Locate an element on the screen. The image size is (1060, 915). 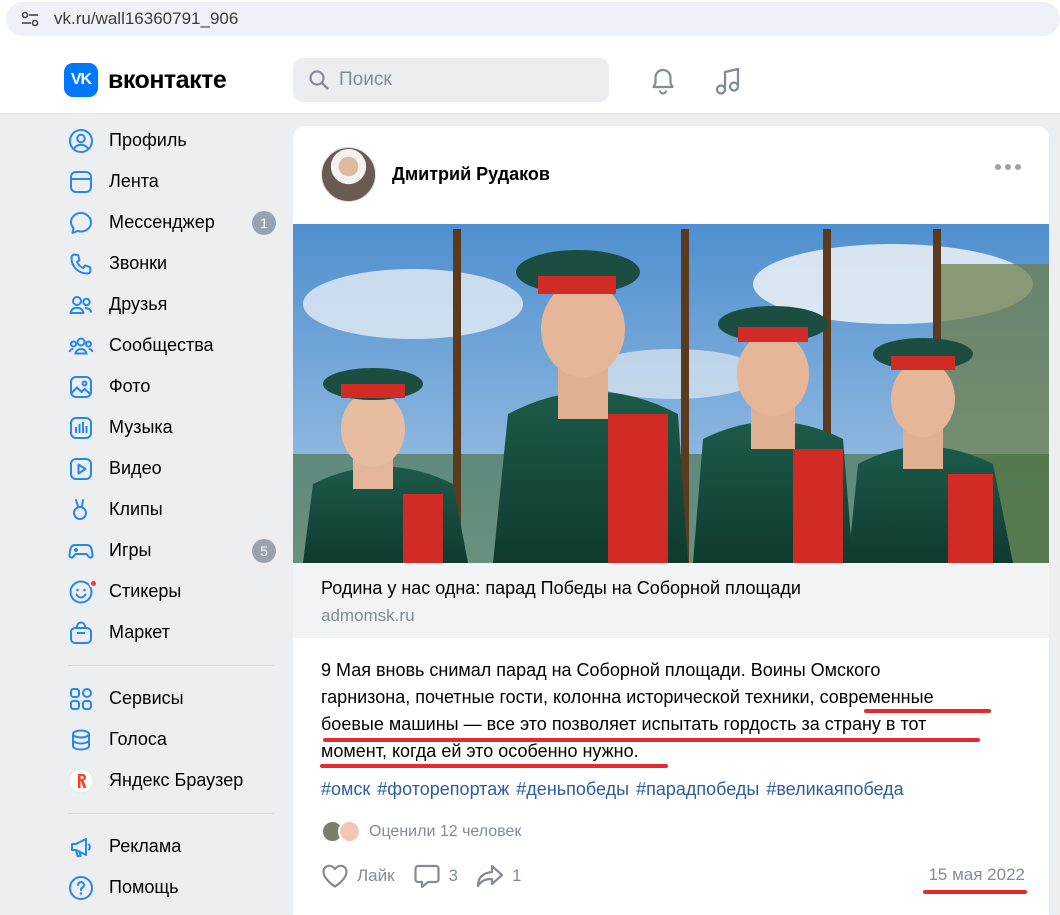
sidebar-item-label: Голоса is located at coordinates (138, 739).